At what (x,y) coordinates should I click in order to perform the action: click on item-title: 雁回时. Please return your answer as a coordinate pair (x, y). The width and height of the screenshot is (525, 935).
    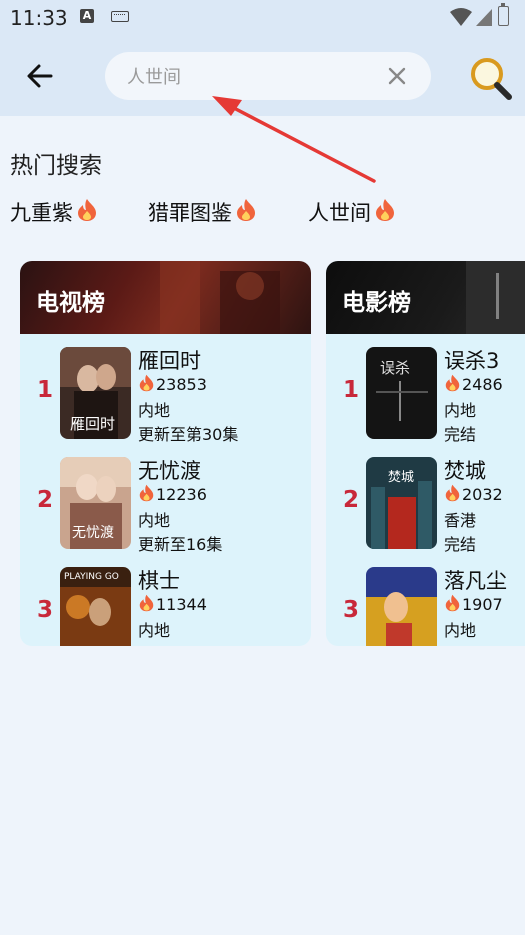
    Looking at the image, I should click on (169, 361).